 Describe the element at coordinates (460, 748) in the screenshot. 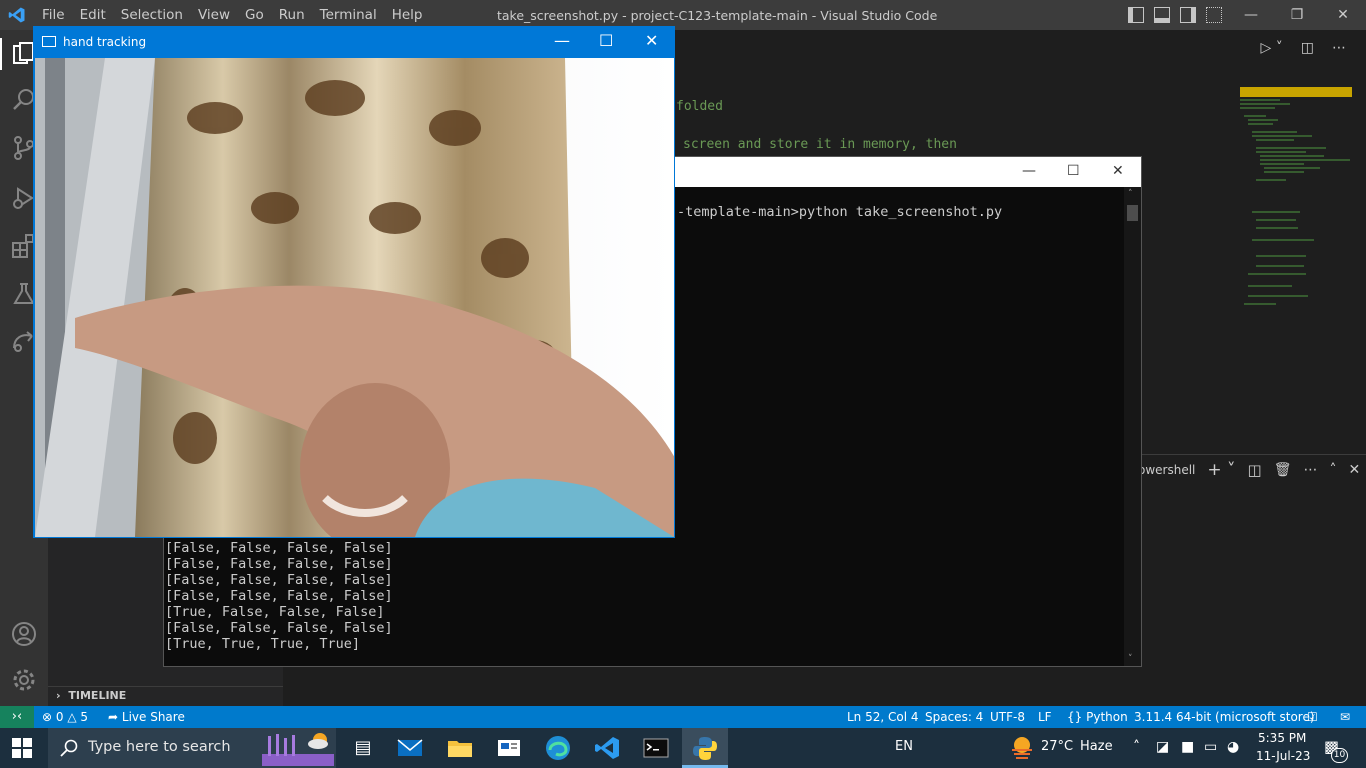

I see `file-explorer-icon` at that location.